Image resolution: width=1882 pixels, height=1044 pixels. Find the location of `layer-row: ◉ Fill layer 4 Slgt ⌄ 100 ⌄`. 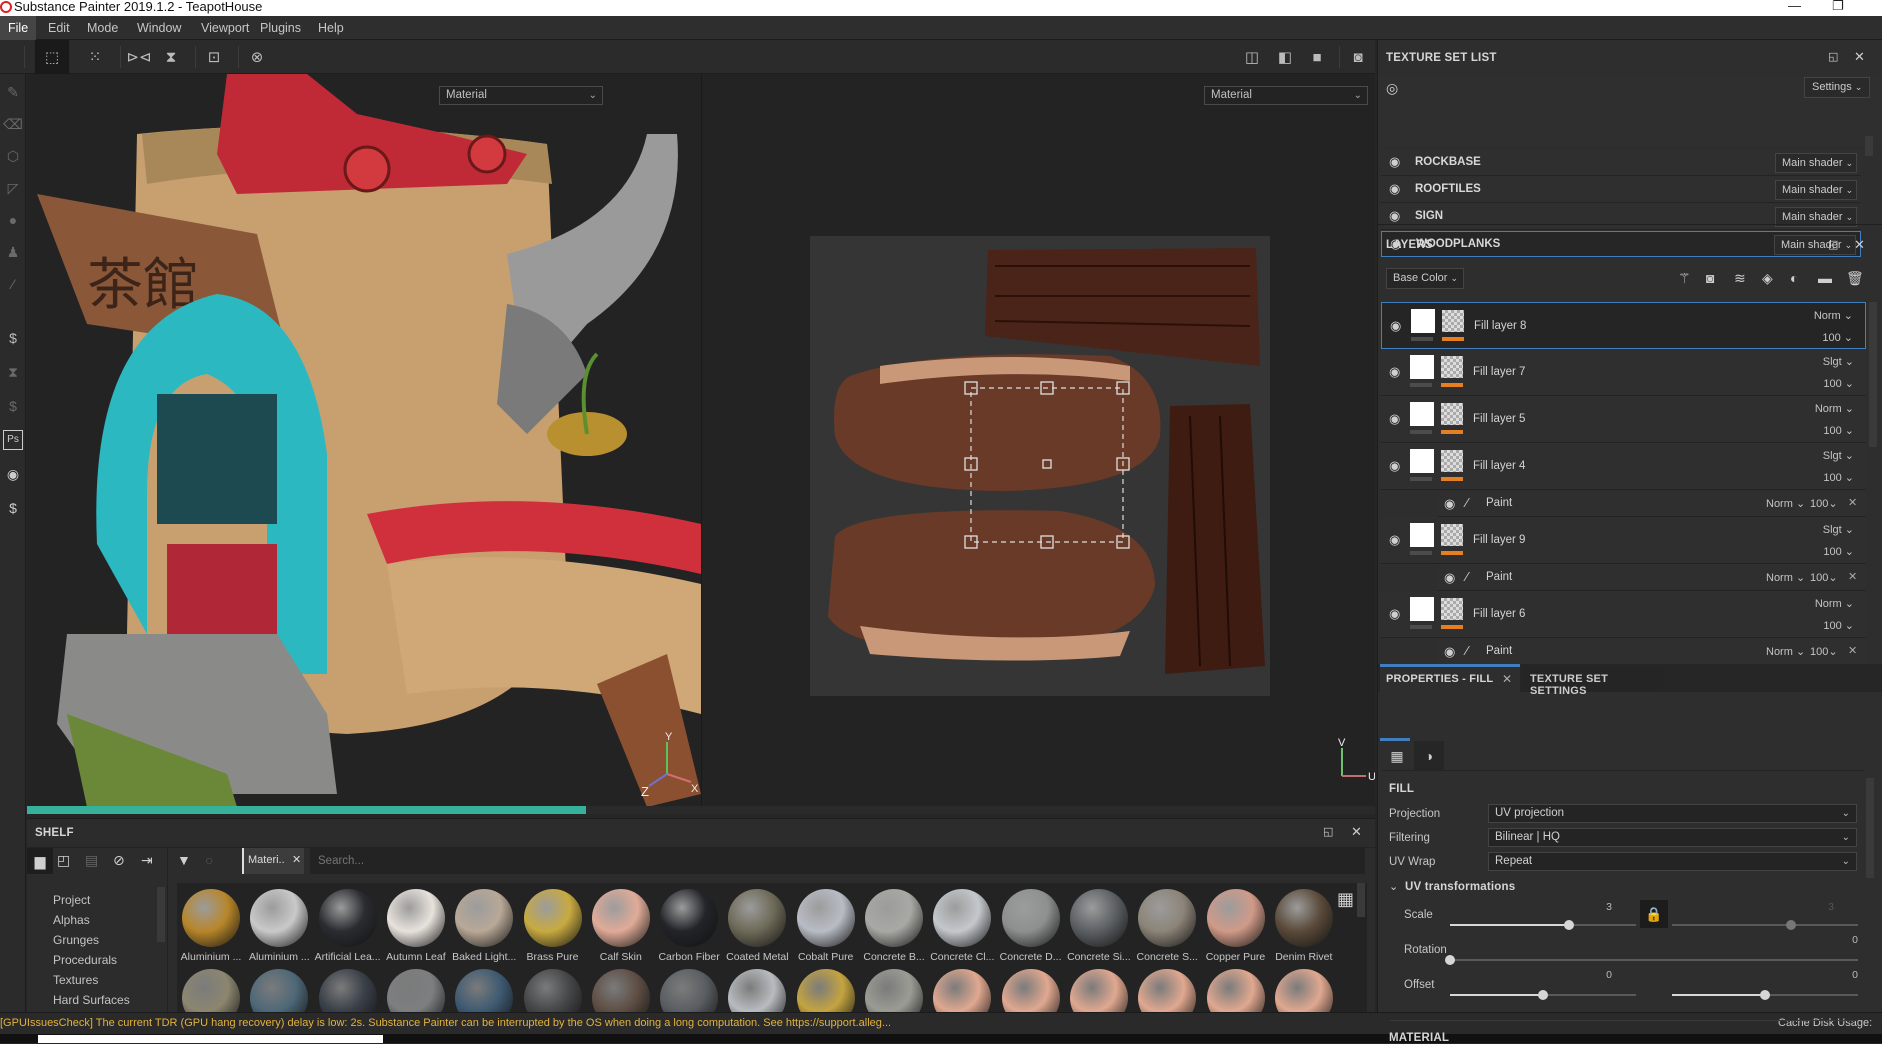

layer-row: ◉ Fill layer 4 Slgt ⌄ 100 ⌄ is located at coordinates (1623, 466).